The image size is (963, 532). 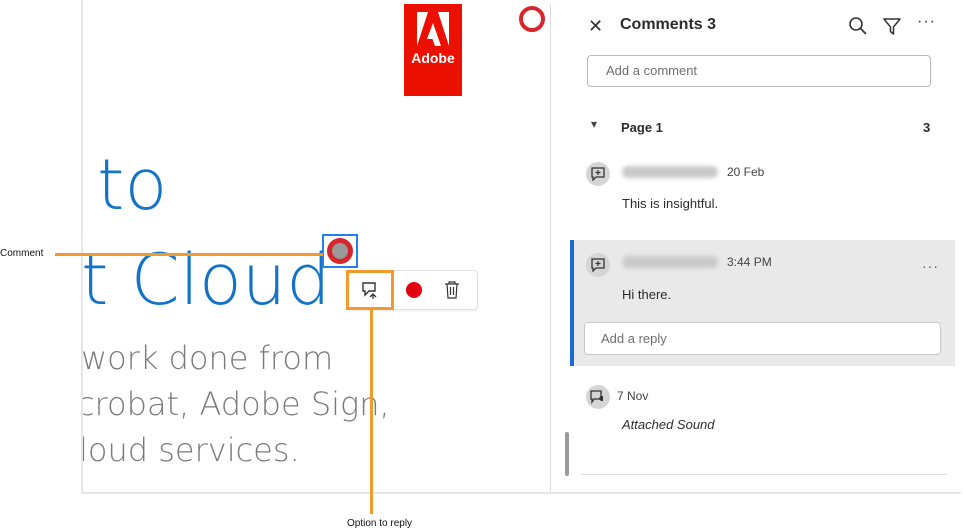 What do you see at coordinates (433, 29) in the screenshot?
I see `adobe-a-icon` at bounding box center [433, 29].